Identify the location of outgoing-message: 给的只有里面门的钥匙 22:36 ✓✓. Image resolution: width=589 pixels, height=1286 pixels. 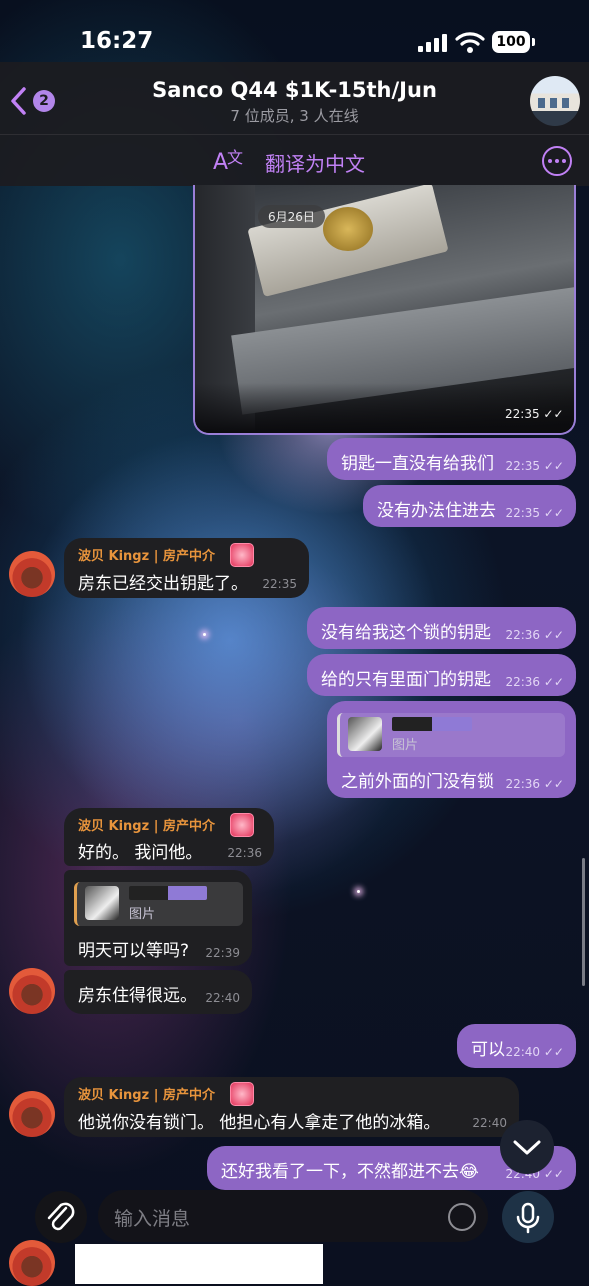
(441, 675).